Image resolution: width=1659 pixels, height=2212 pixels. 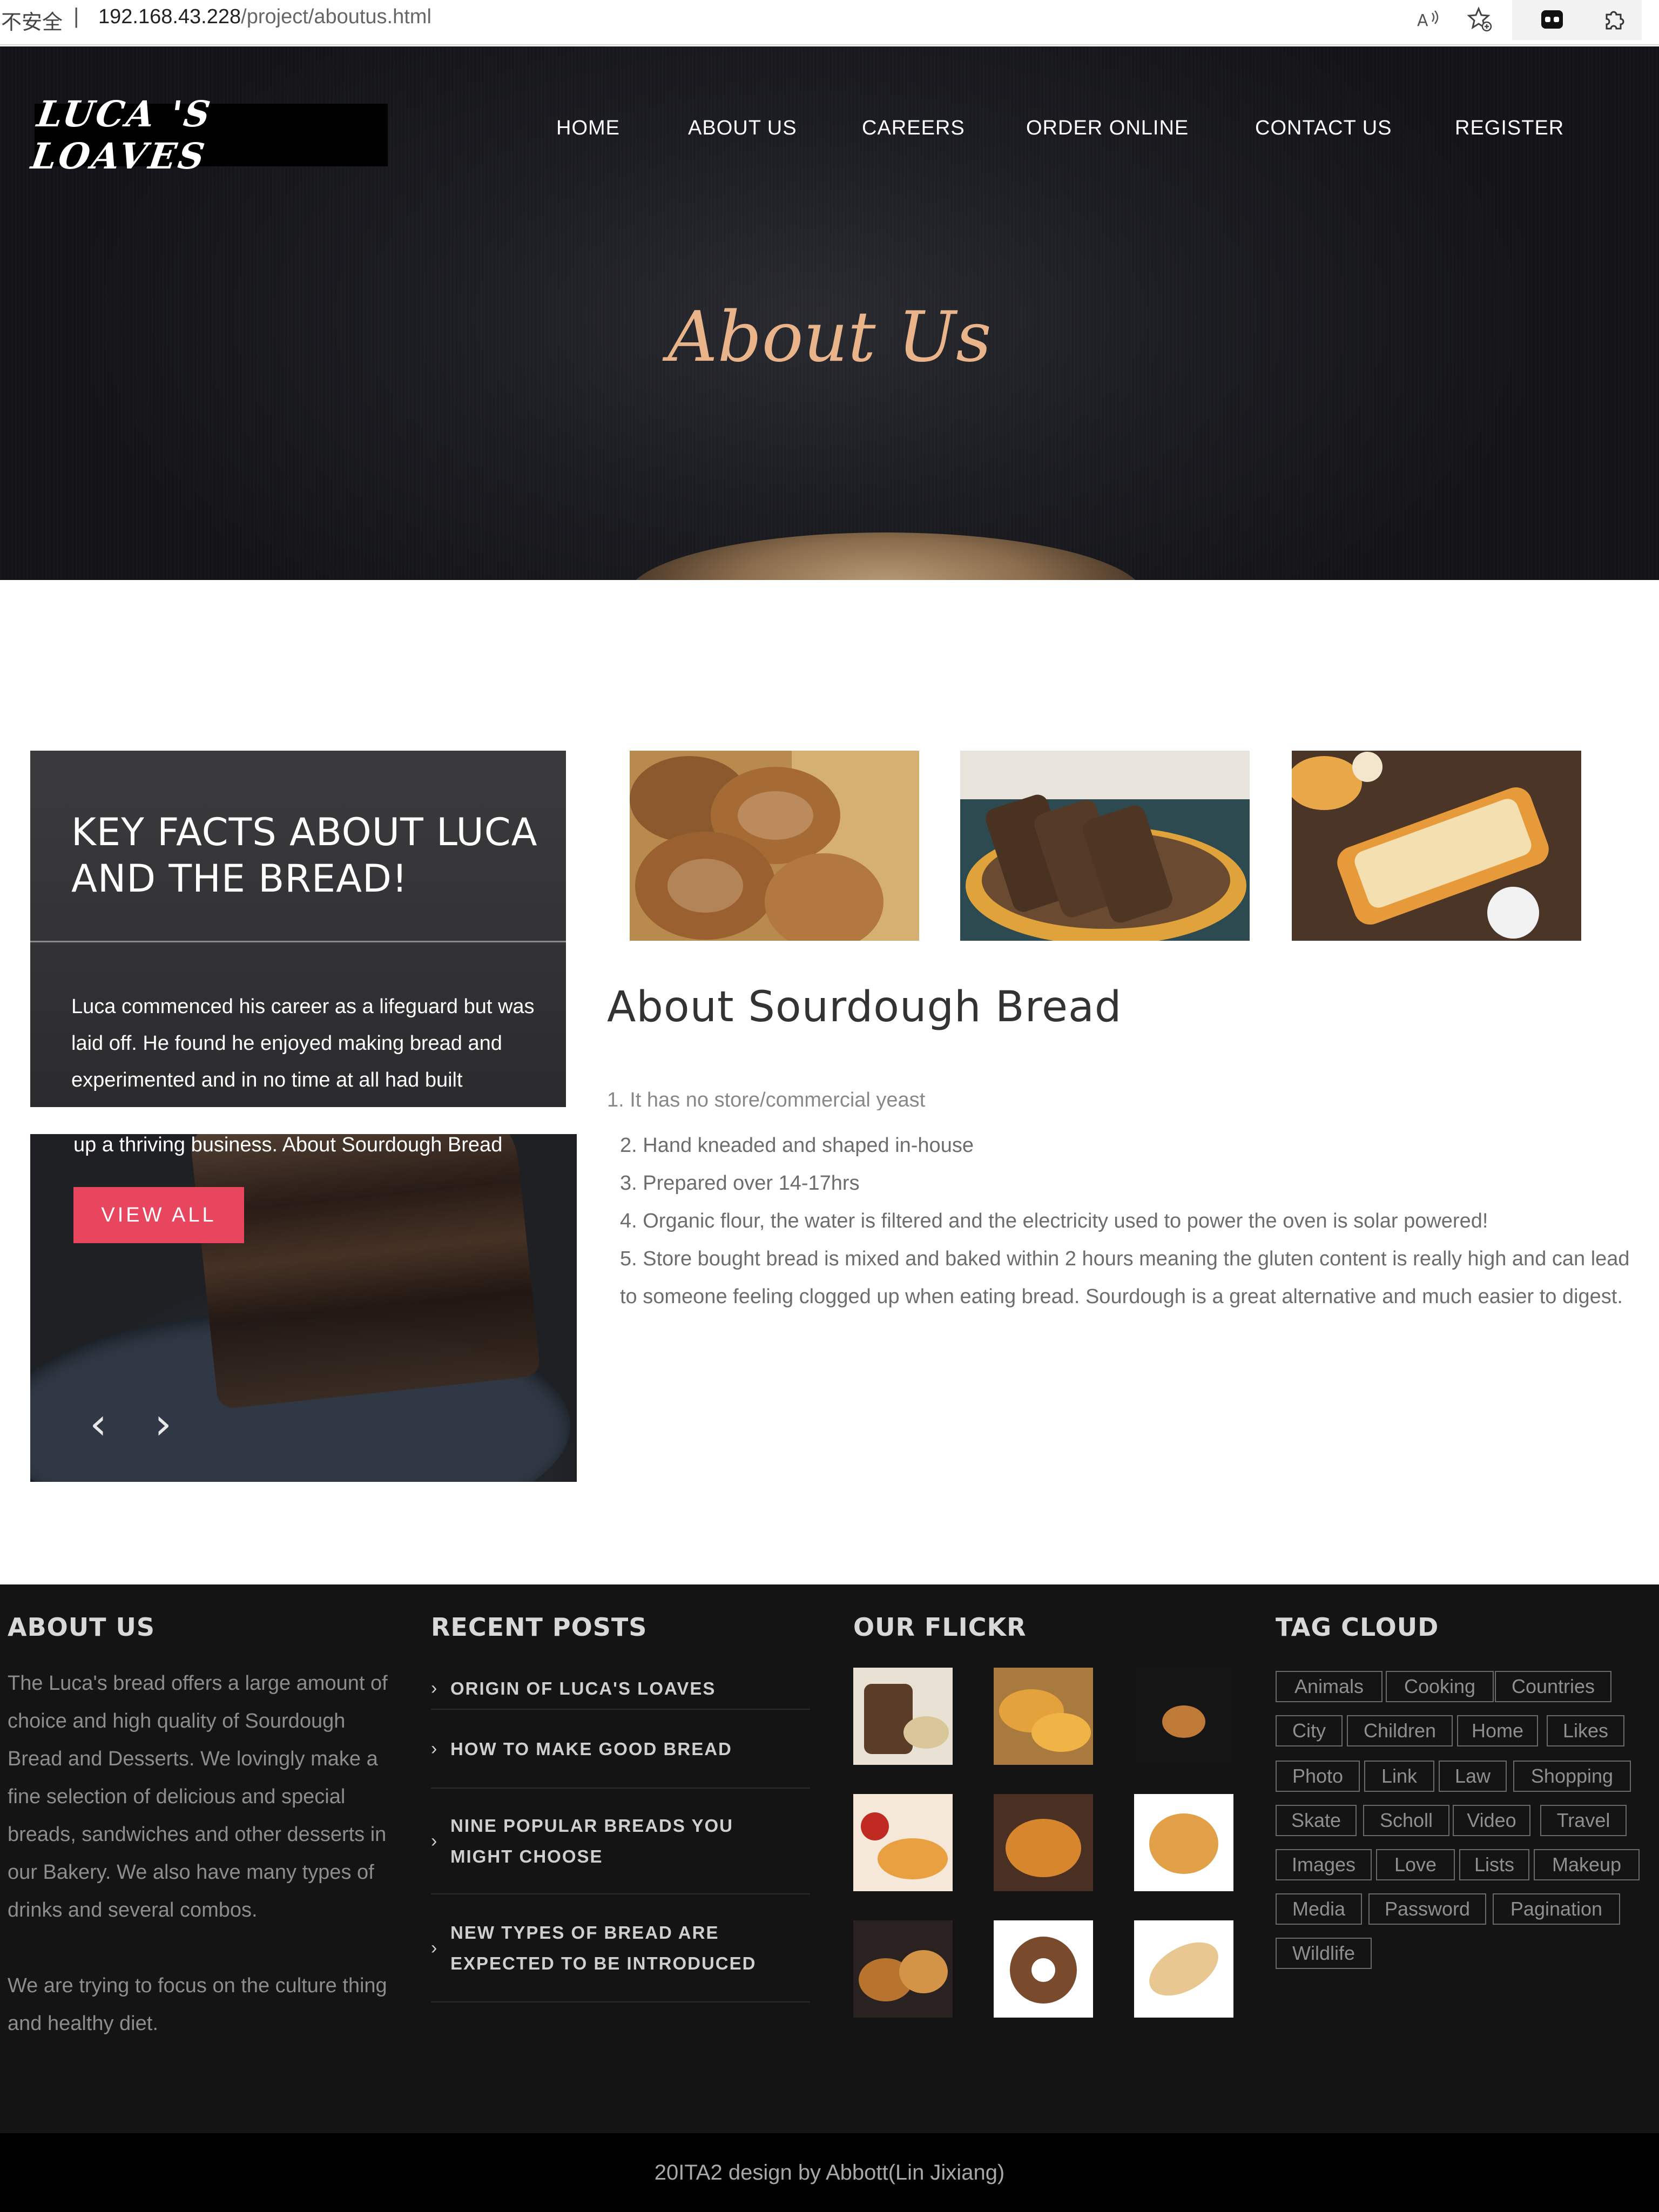 I want to click on tag-link: Home, so click(x=1497, y=1730).